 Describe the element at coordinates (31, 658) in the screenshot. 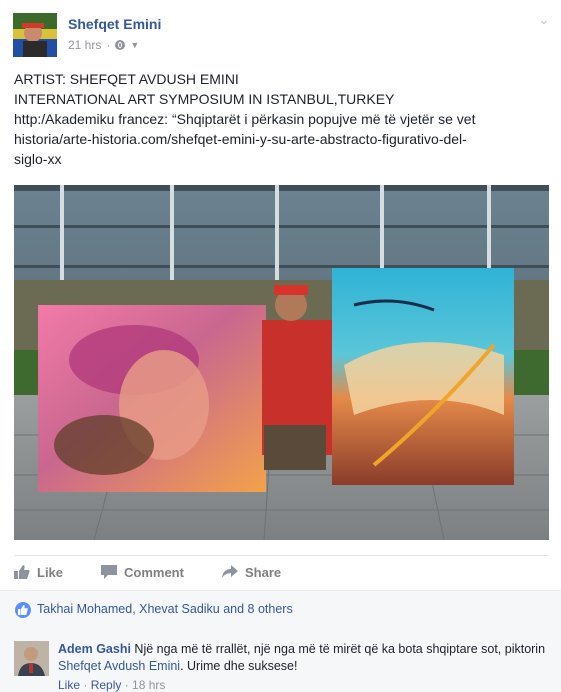

I see `commenter-avatar` at that location.